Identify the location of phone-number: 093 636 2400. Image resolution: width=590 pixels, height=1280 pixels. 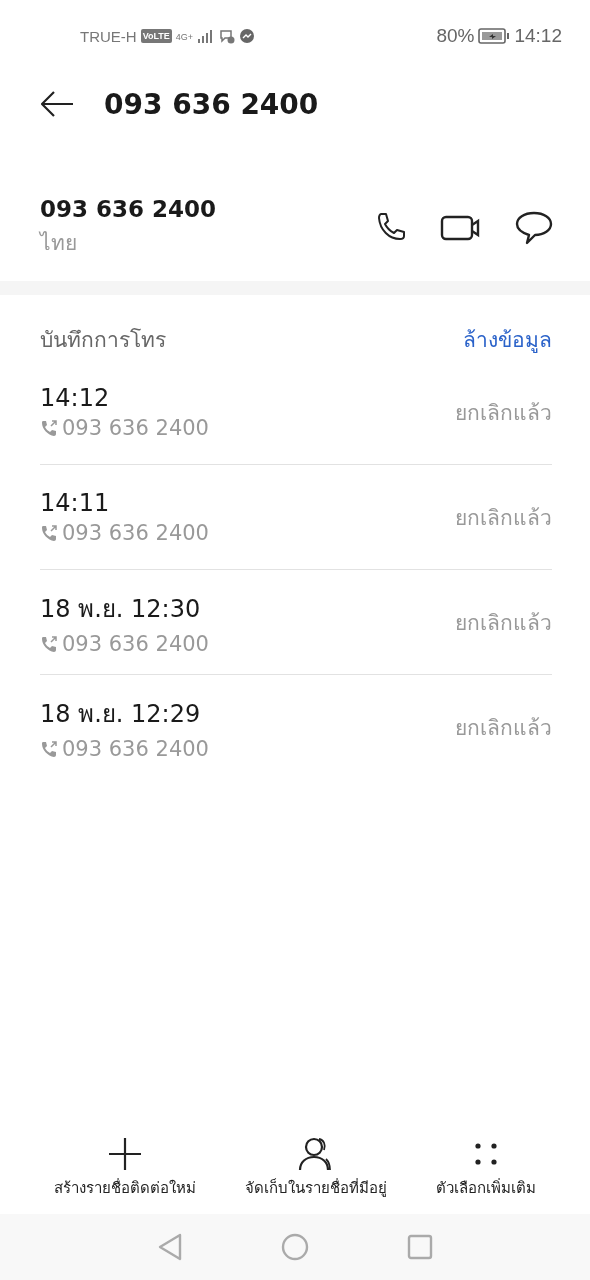
(128, 209).